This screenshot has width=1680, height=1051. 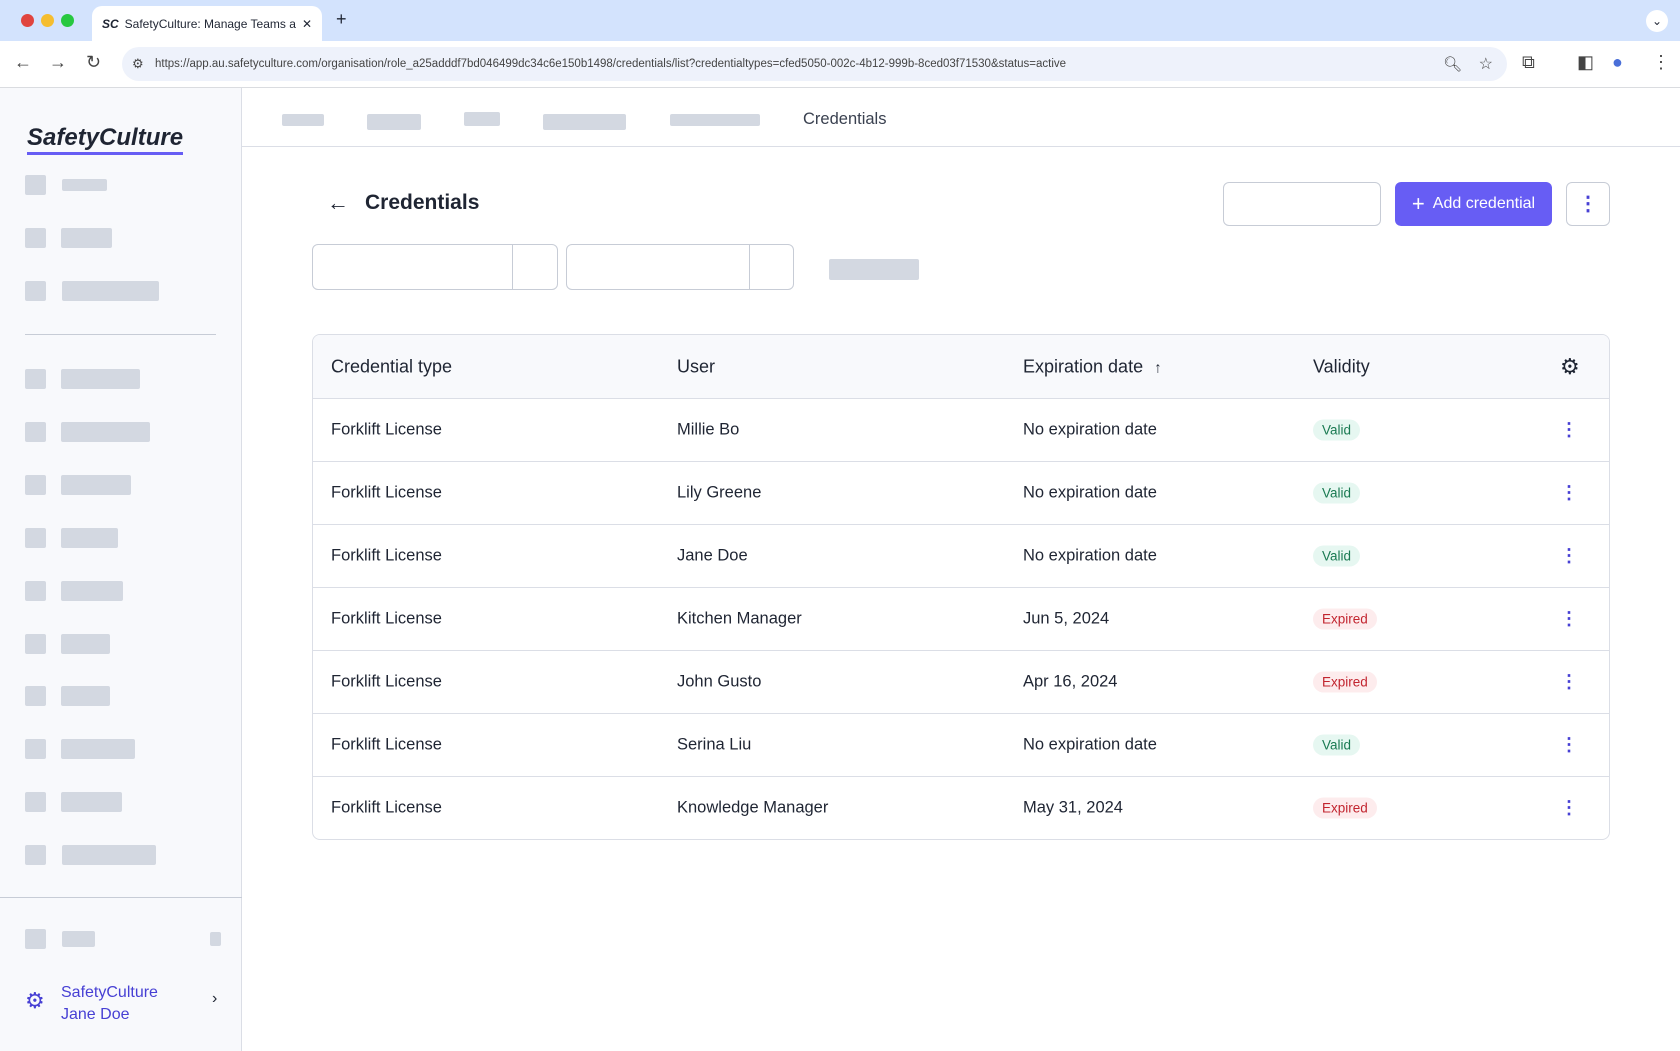 I want to click on cell-expiration: May 31, 2024, so click(x=1073, y=807).